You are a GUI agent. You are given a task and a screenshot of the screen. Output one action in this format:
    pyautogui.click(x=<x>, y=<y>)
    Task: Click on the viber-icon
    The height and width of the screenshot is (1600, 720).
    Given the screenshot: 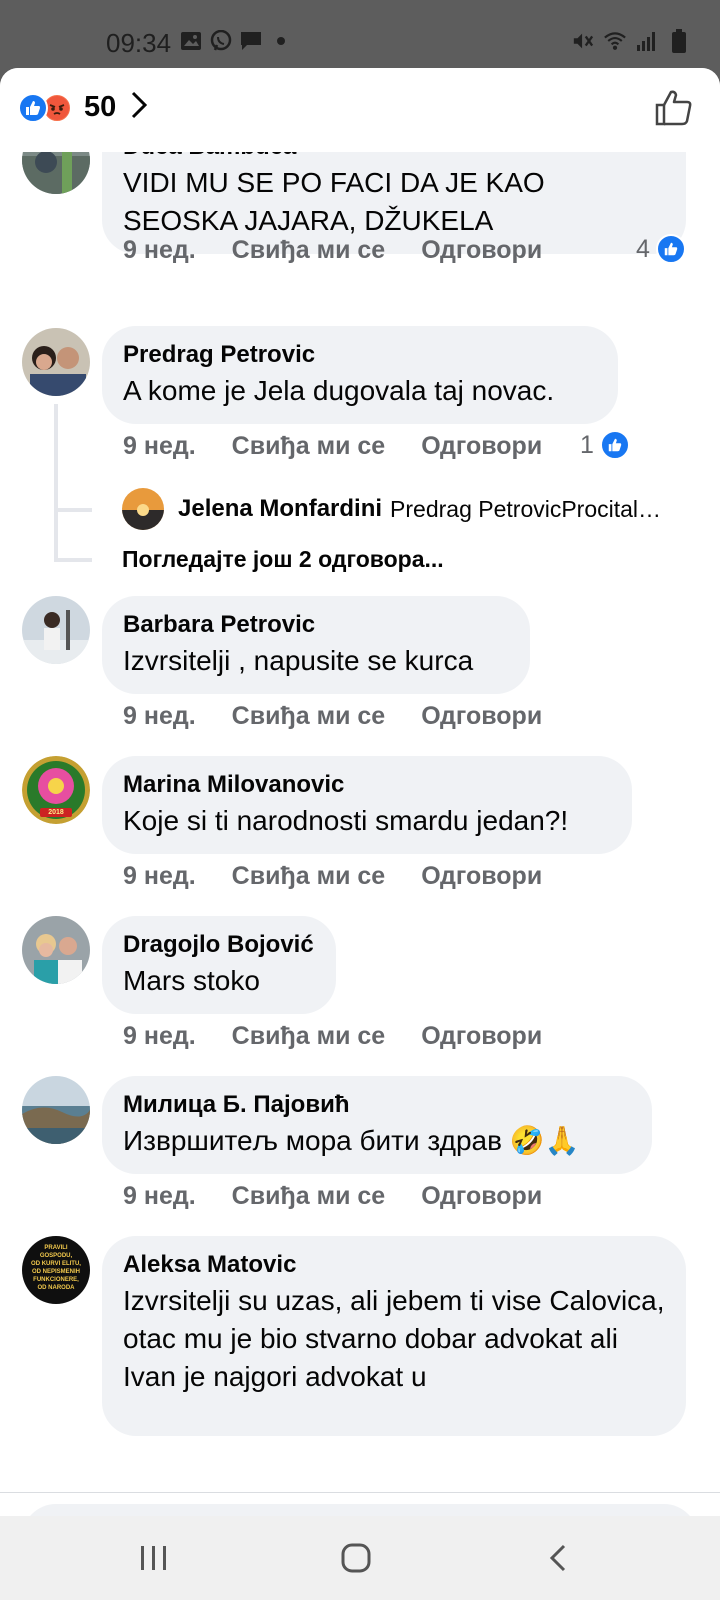 What is the action you would take?
    pyautogui.click(x=221, y=41)
    